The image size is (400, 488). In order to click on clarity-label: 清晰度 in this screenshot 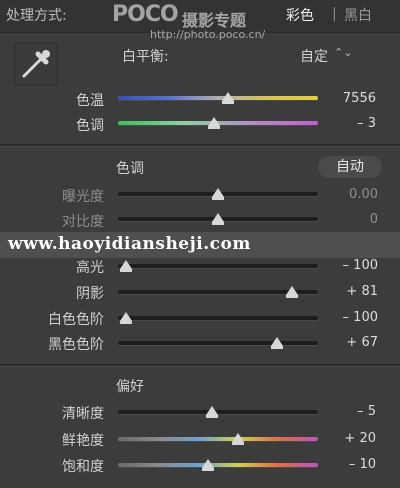, I will do `click(83, 414)`.